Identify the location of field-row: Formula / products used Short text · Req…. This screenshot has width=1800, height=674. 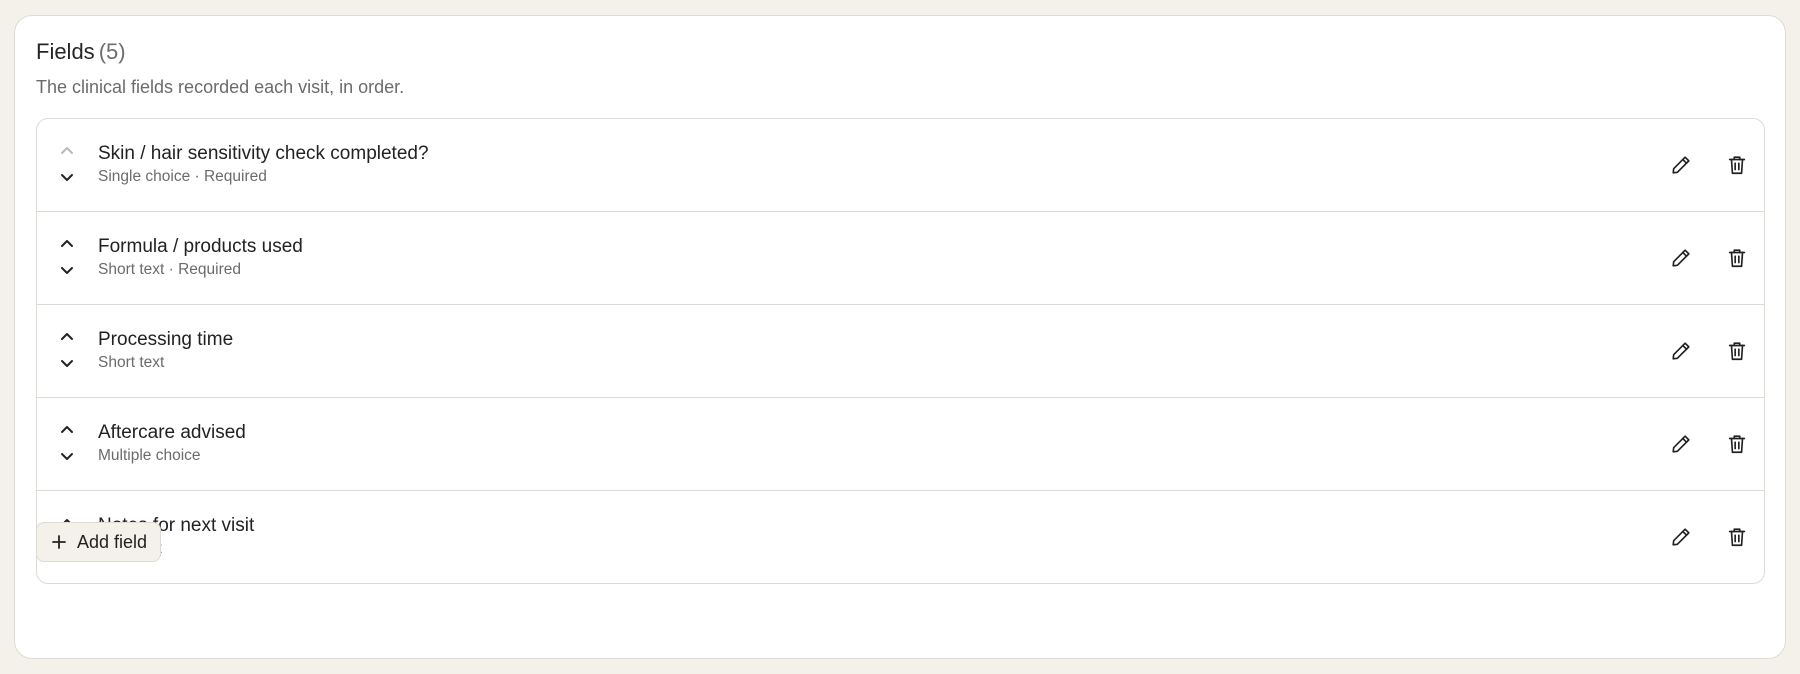
(900, 258).